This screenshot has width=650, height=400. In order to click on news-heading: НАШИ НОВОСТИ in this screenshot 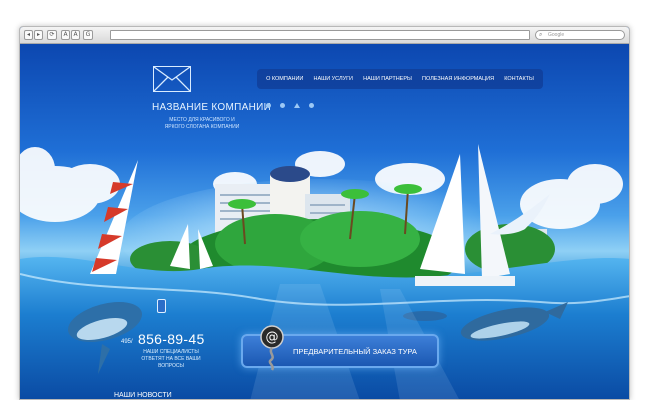, I will do `click(143, 395)`.